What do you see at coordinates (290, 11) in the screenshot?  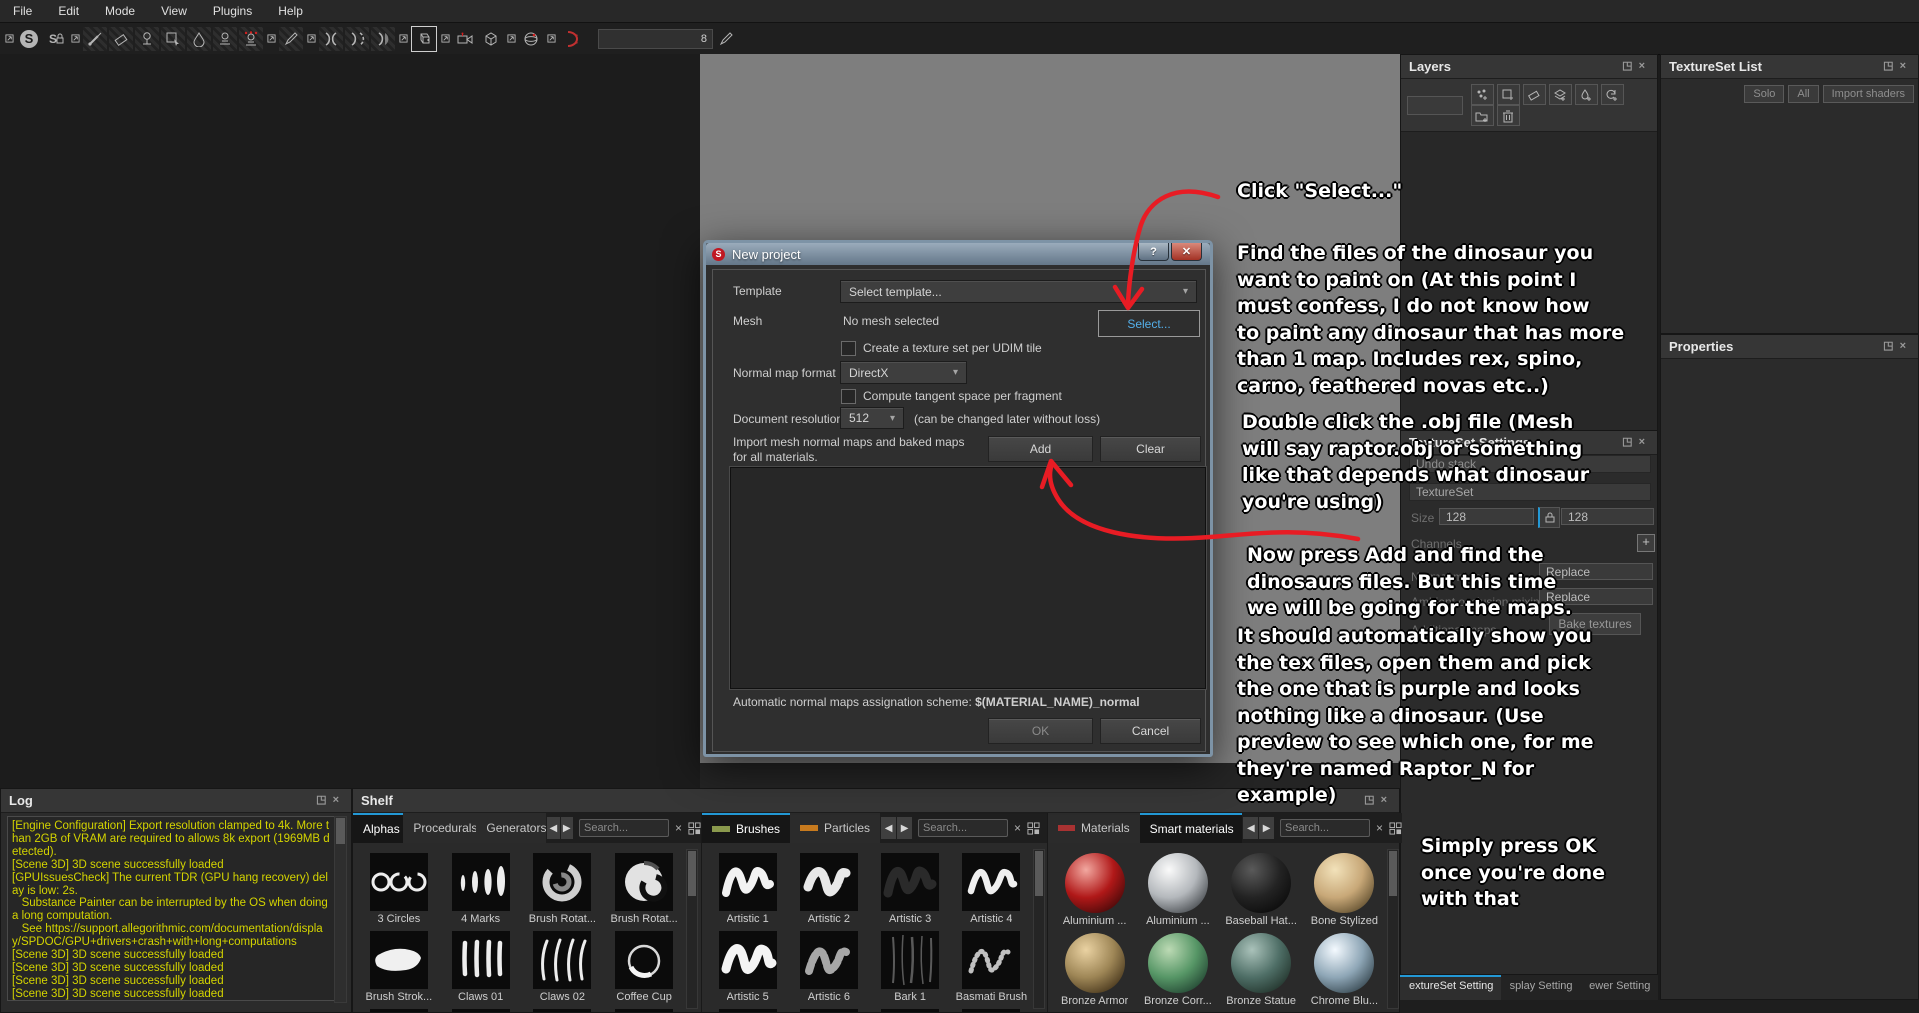 I see `menu-item-help: Help` at bounding box center [290, 11].